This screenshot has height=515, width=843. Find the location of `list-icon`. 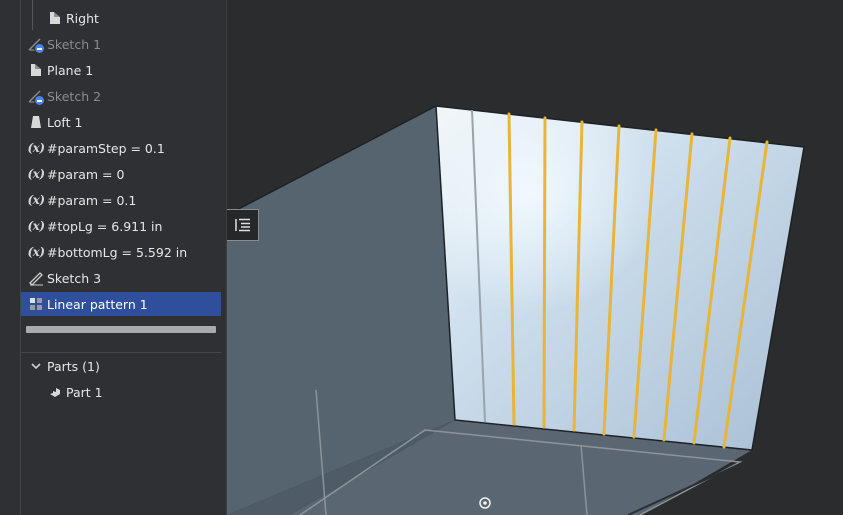

list-icon is located at coordinates (242, 225).